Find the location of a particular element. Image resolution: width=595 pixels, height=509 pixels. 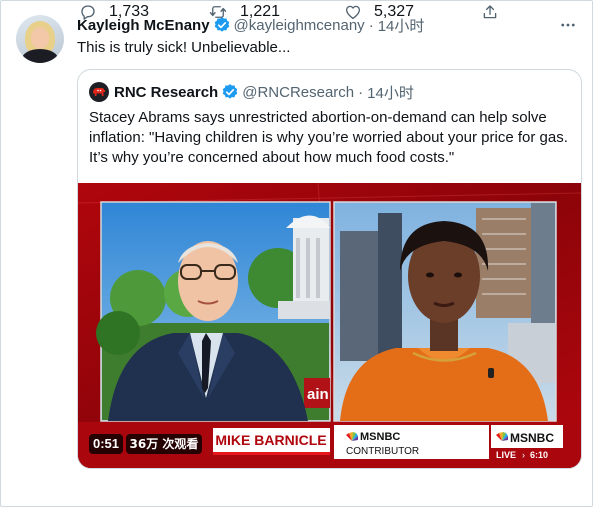

more-options-icon is located at coordinates (568, 25).